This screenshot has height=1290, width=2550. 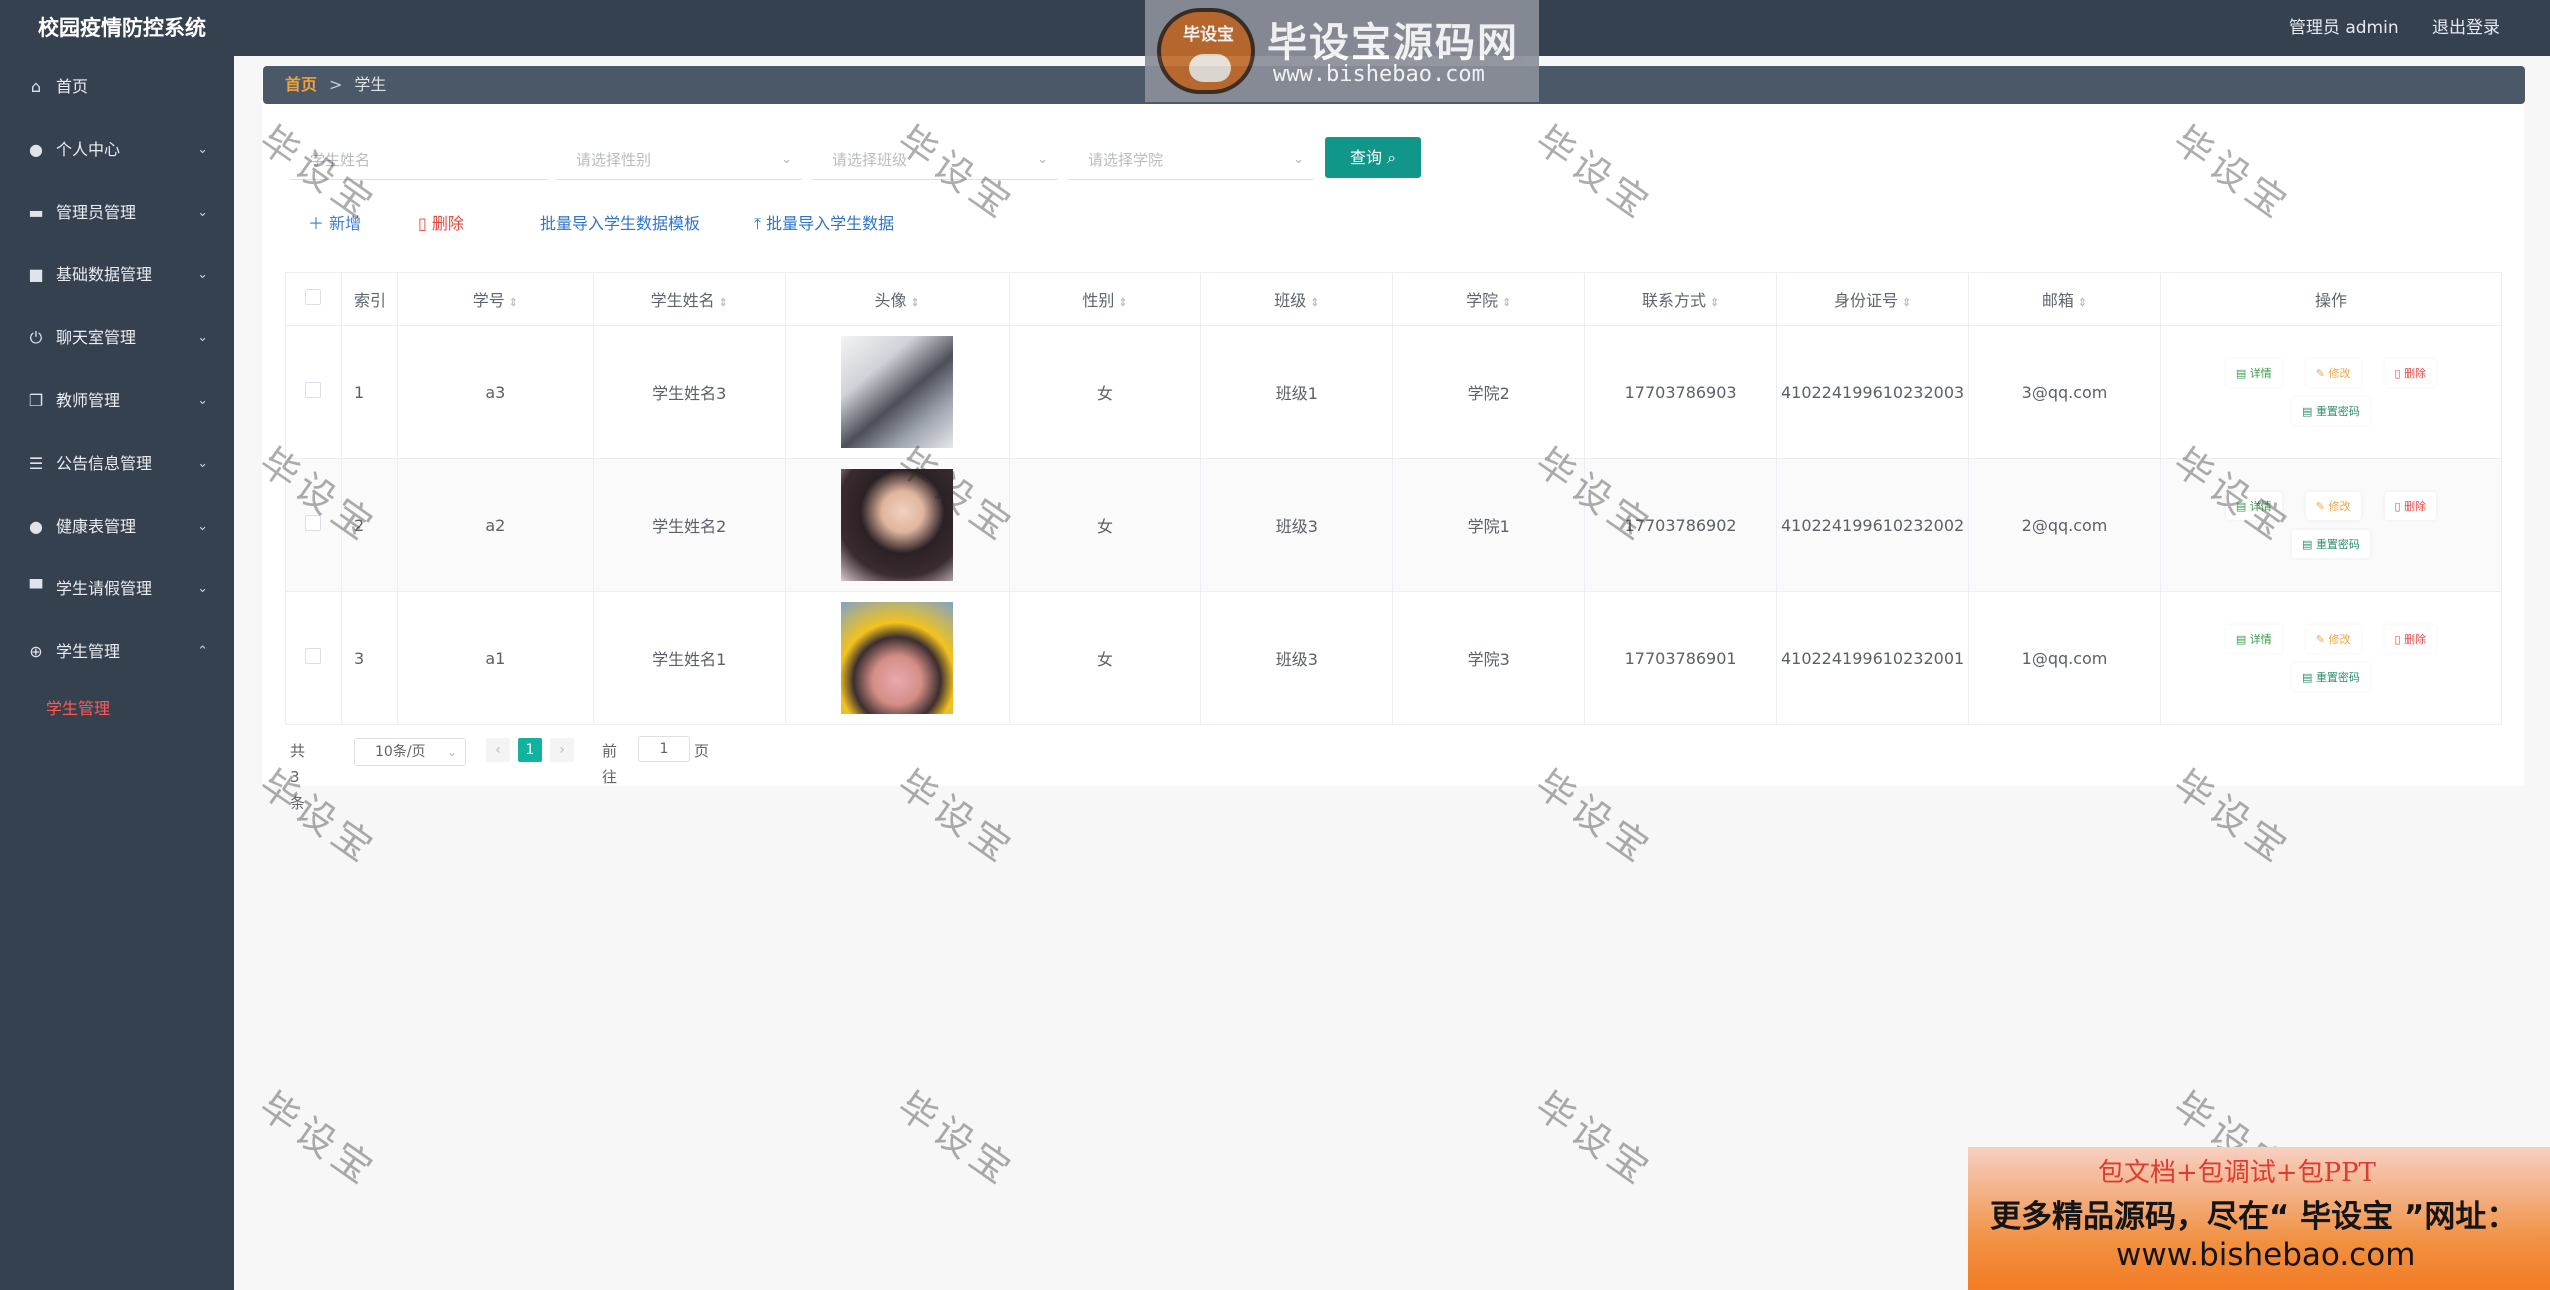 What do you see at coordinates (495, 299) in the screenshot?
I see `col-student-no: 学号 ⇕` at bounding box center [495, 299].